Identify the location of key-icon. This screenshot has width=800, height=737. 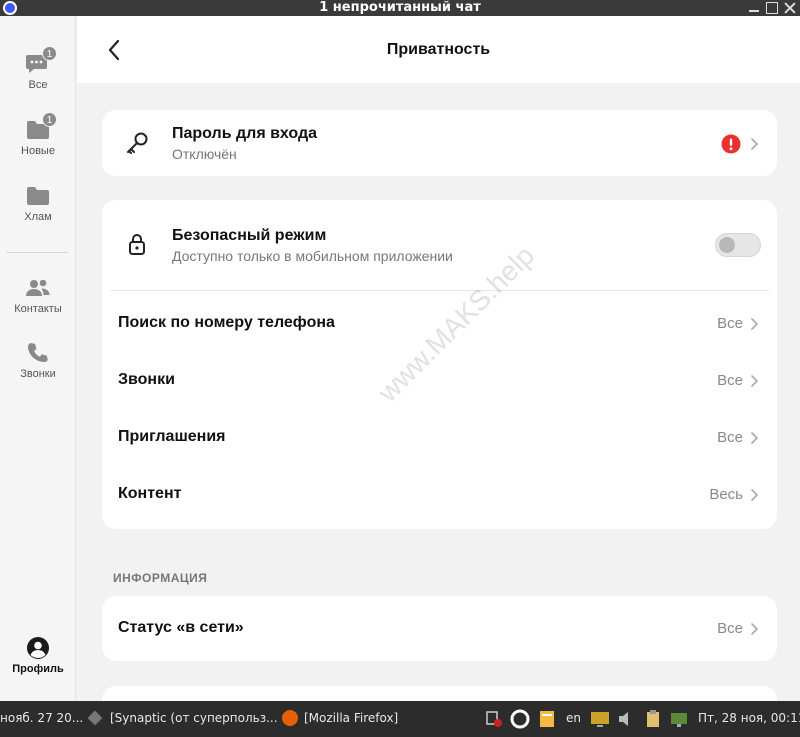
(138, 143).